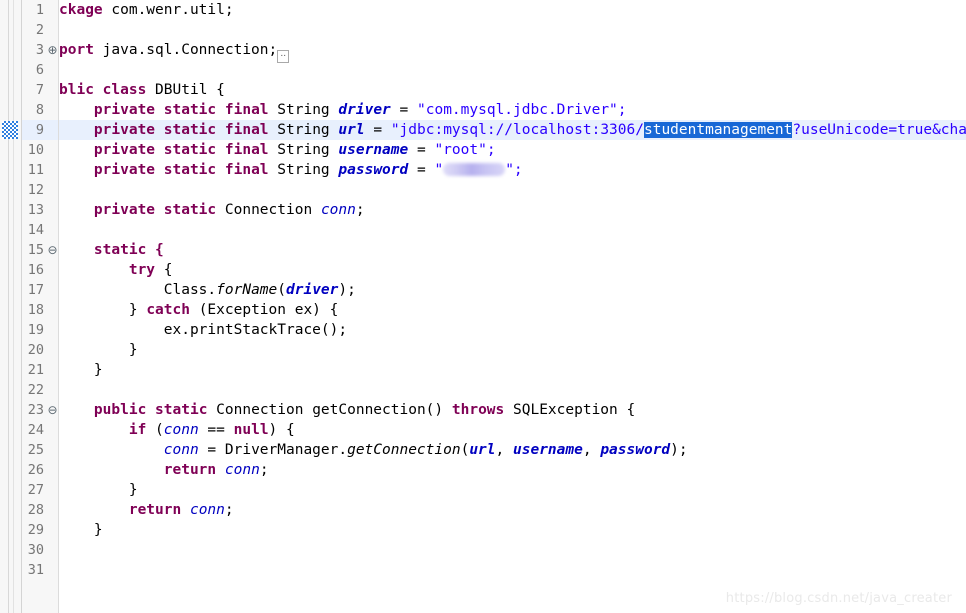 This screenshot has height=613, width=966. Describe the element at coordinates (35, 170) in the screenshot. I see `line-number-11: 11` at that location.